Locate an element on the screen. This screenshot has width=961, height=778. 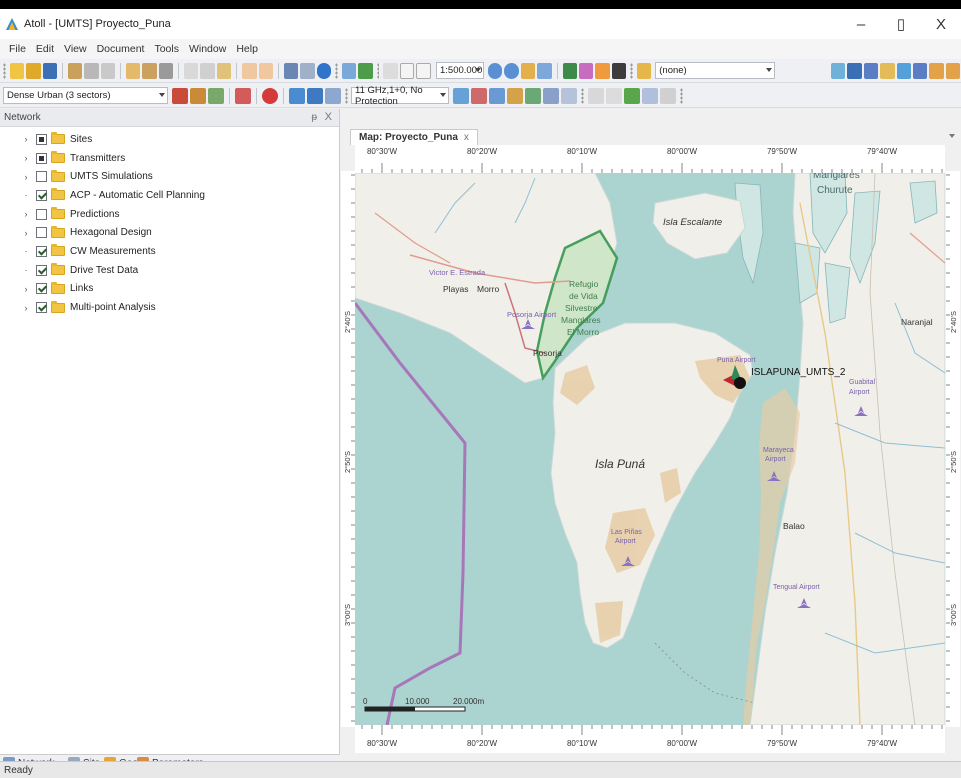
tree-item-predictions: › Predictions is located at coordinates (169, 214).